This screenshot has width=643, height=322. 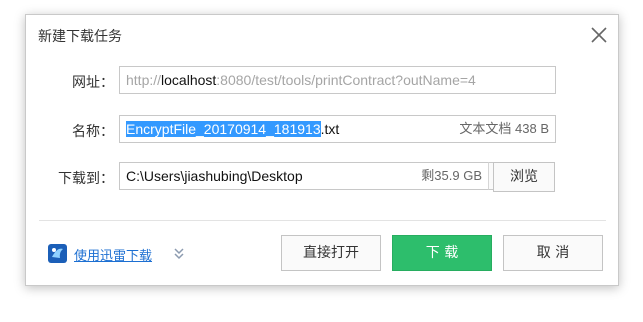 I want to click on free-space-text: 剩35.9 GB, so click(x=451, y=175).